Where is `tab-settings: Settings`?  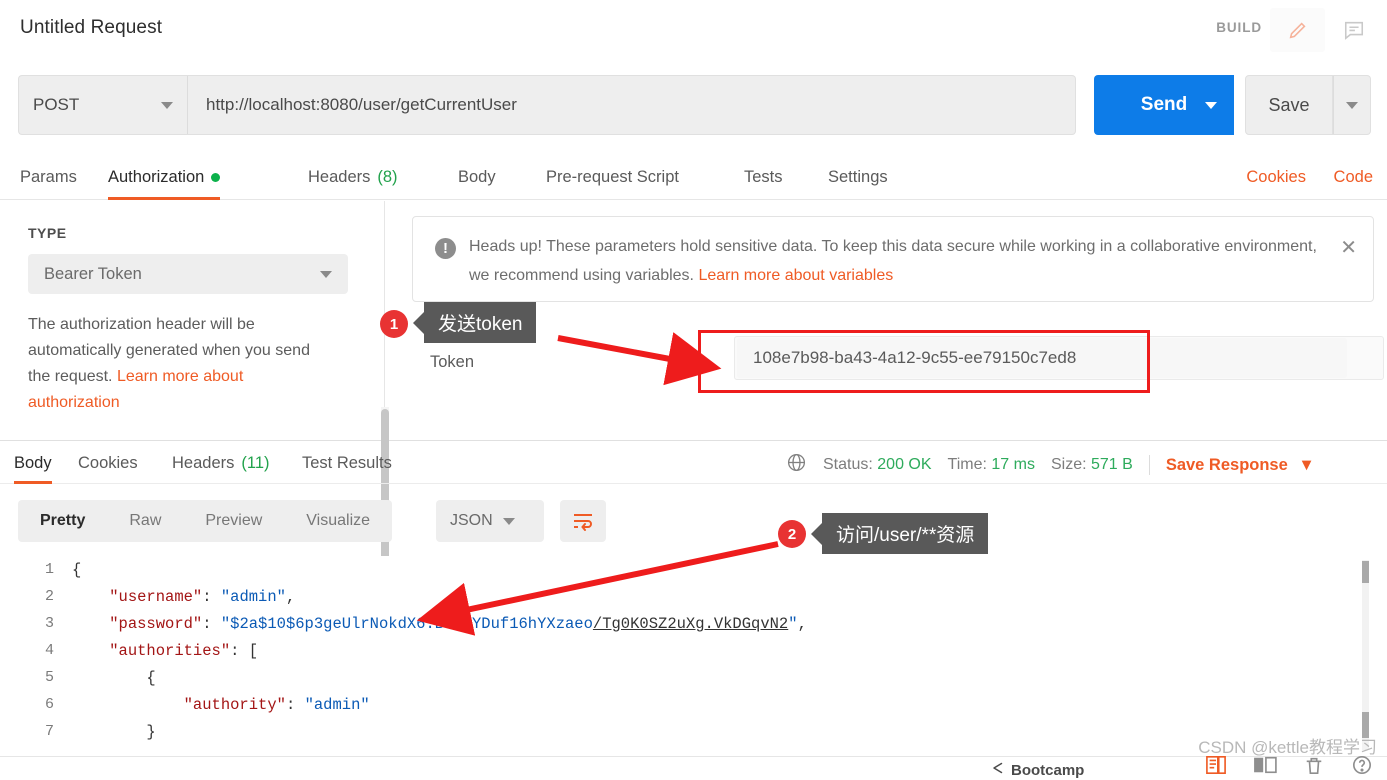 tab-settings: Settings is located at coordinates (858, 177).